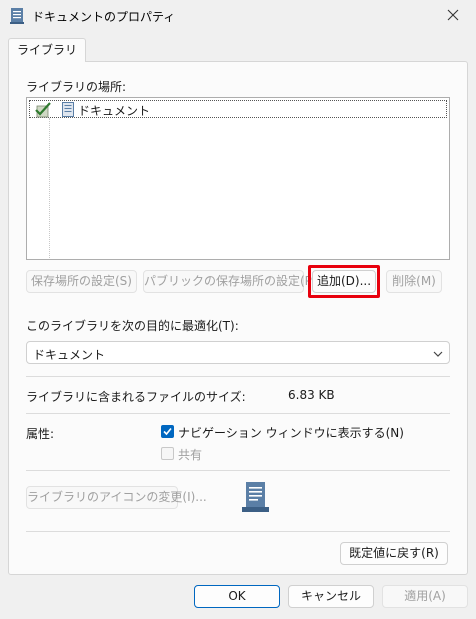 This screenshot has width=476, height=619. Describe the element at coordinates (69, 355) in the screenshot. I see `optimize-selected-value: ドキュメント` at that location.